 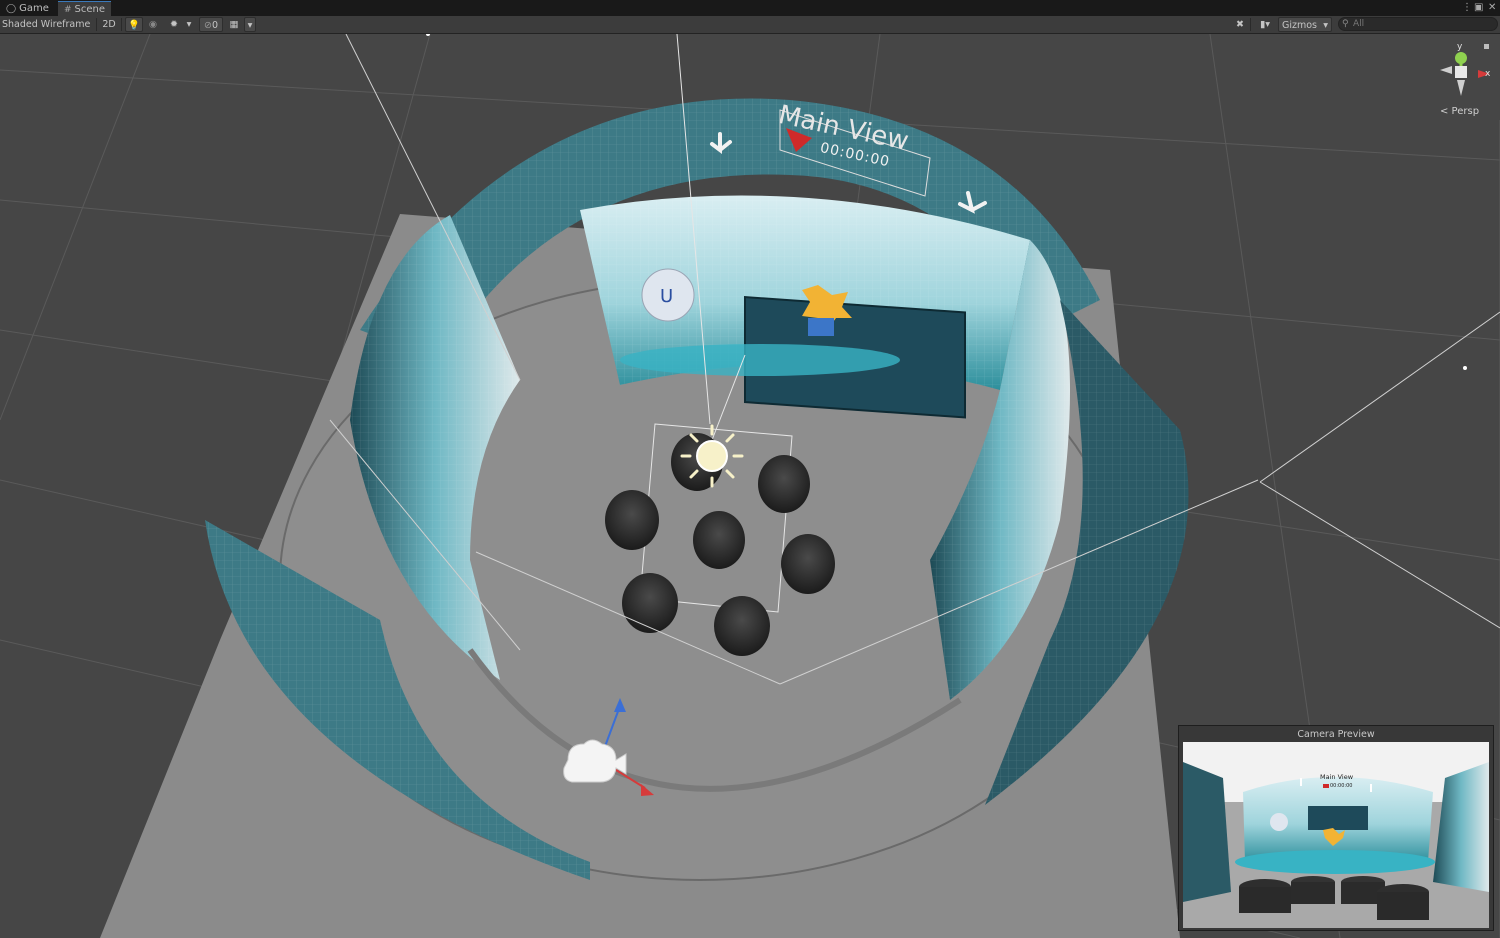 What do you see at coordinates (1240, 24) in the screenshot?
I see `tools-icon: ✖` at bounding box center [1240, 24].